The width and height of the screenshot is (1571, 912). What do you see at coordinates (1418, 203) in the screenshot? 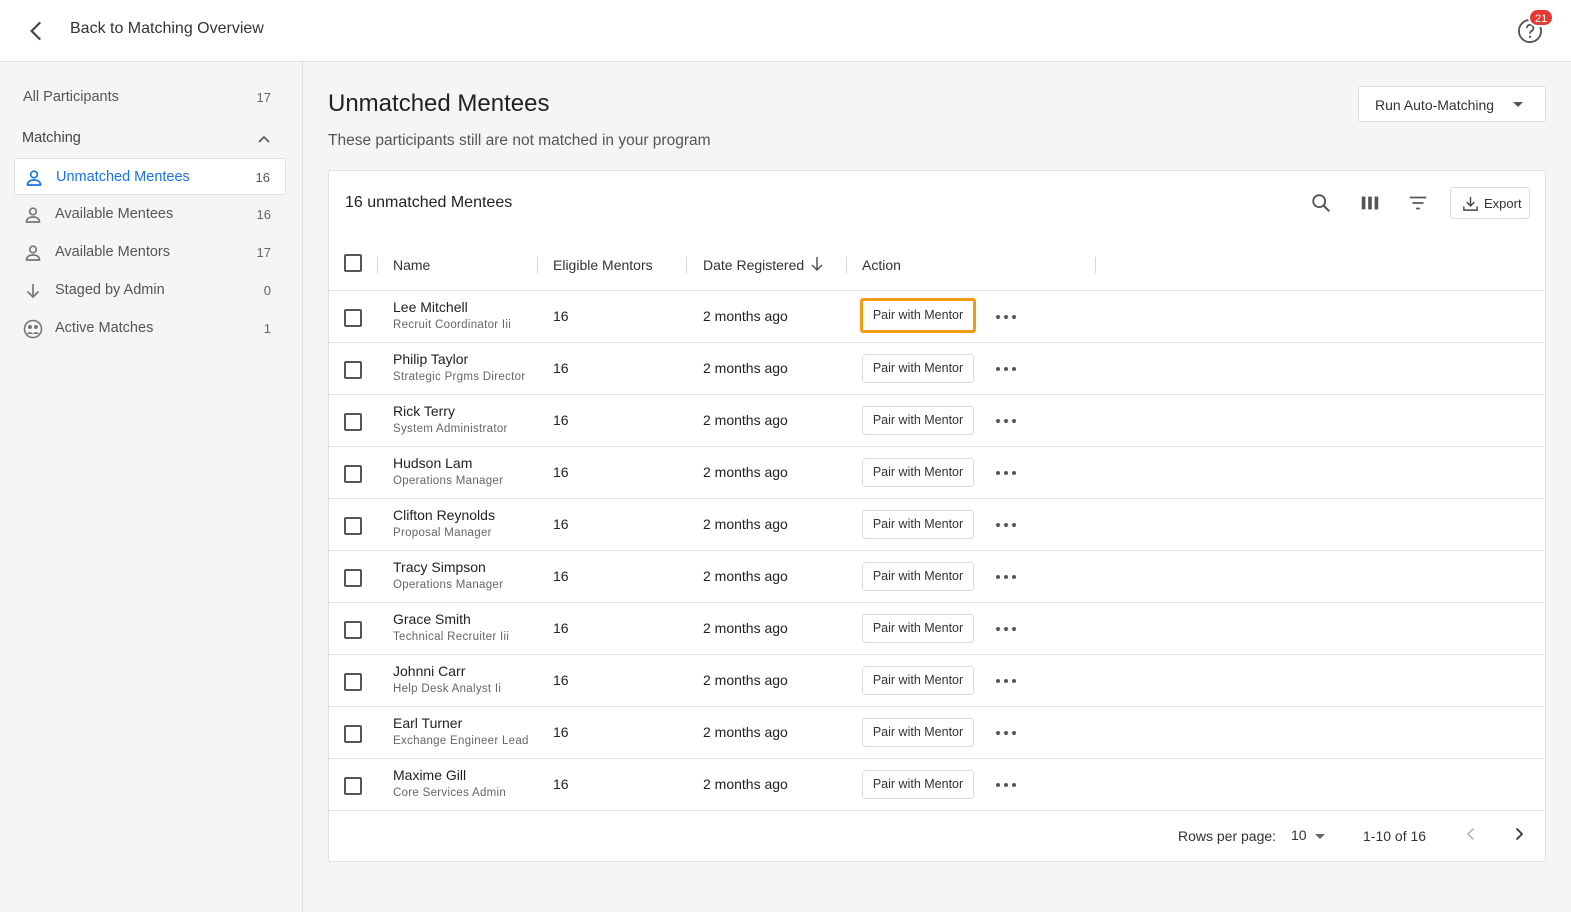
I see `filter-icon` at bounding box center [1418, 203].